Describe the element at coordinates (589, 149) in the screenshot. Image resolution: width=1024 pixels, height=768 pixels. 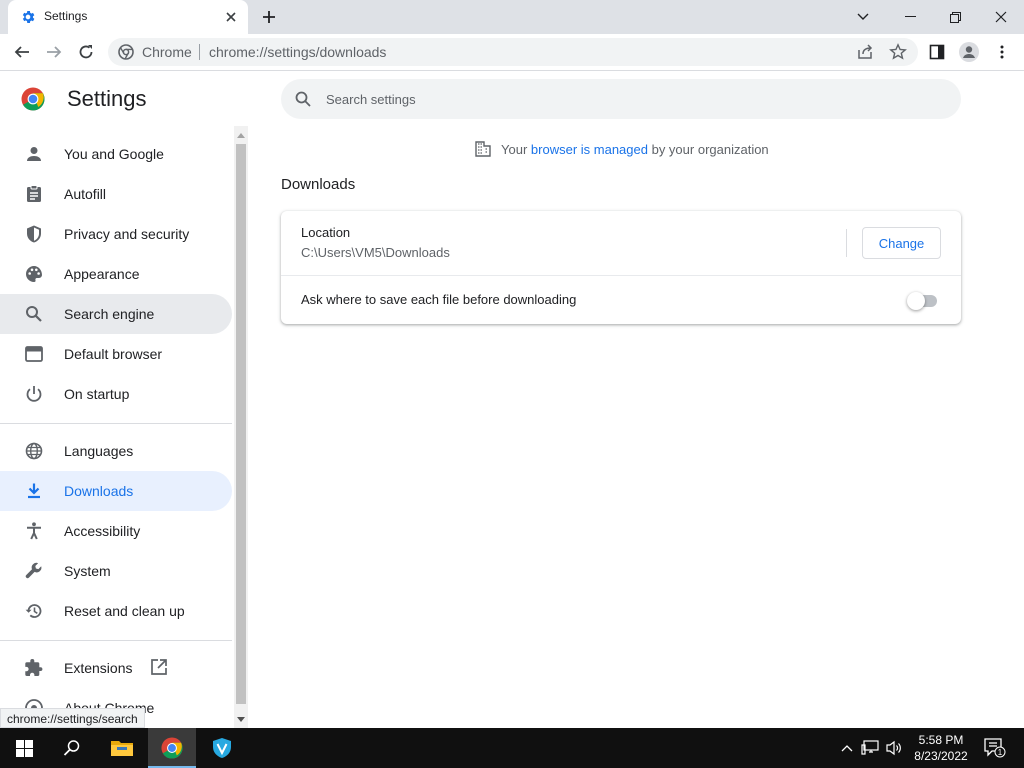
I see `managed-link: browser is managed` at that location.